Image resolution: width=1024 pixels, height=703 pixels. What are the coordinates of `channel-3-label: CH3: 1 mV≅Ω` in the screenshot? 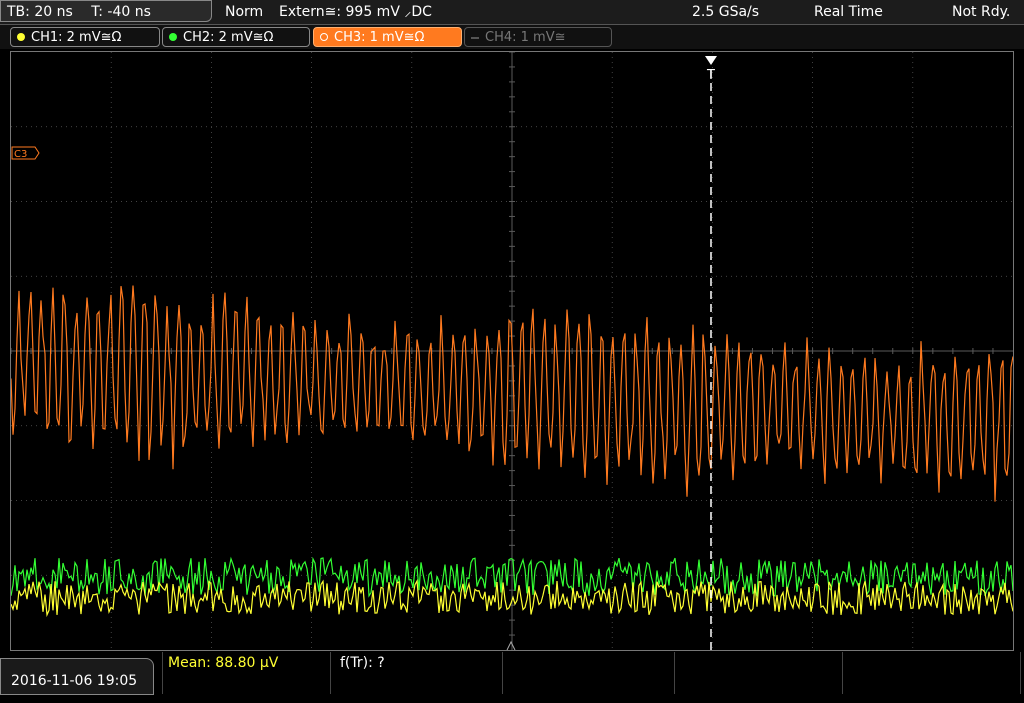 It's located at (379, 37).